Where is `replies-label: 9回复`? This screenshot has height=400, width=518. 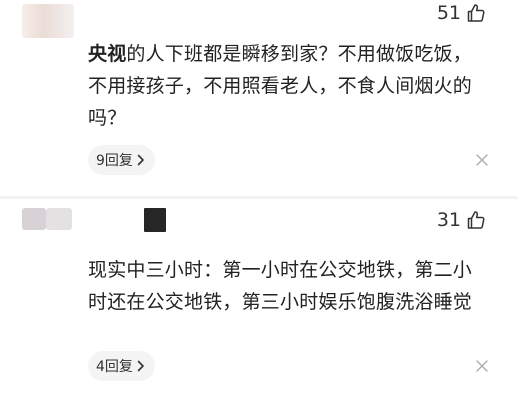
replies-label: 9回复 is located at coordinates (114, 161).